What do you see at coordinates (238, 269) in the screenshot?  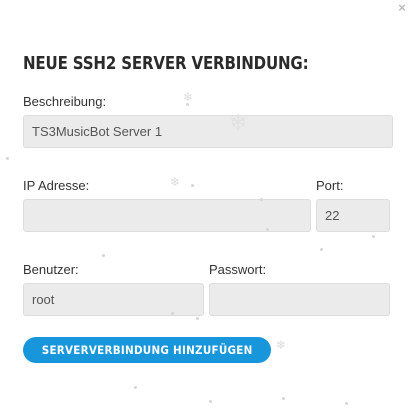 I see `password-label: Passwort:` at bounding box center [238, 269].